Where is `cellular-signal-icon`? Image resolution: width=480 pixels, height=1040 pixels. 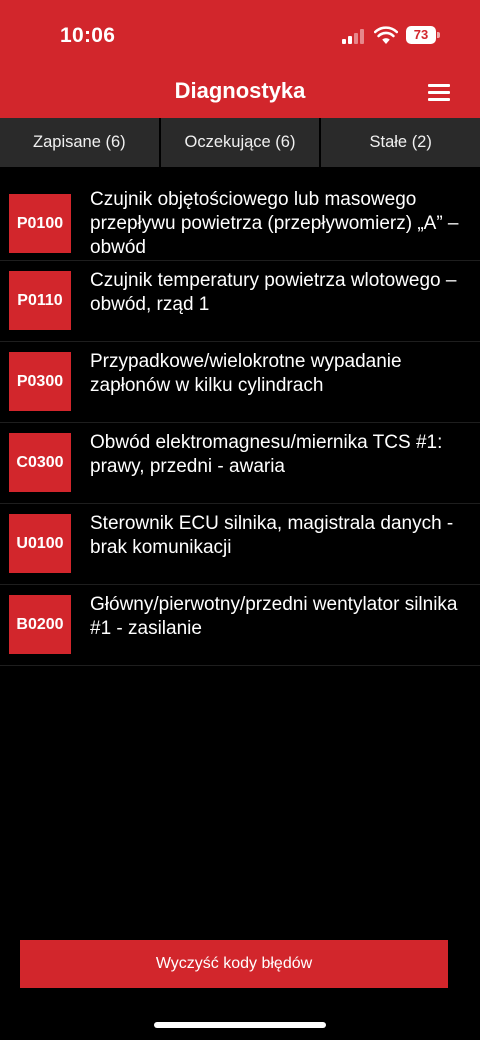
cellular-signal-icon is located at coordinates (355, 36).